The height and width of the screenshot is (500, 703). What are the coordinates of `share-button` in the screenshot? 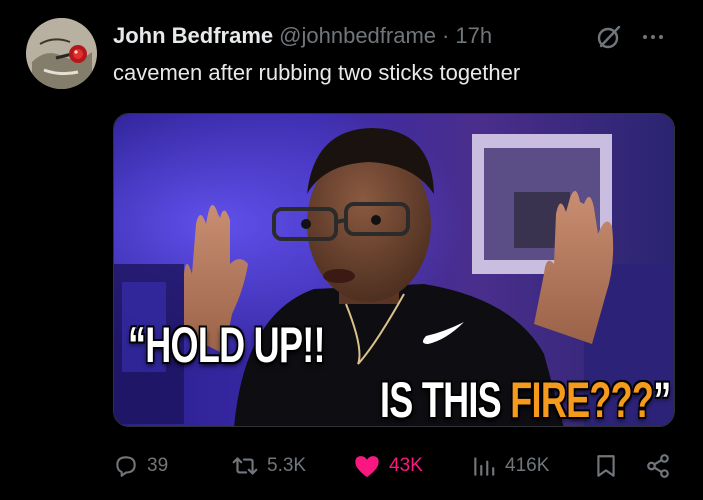 It's located at (658, 466).